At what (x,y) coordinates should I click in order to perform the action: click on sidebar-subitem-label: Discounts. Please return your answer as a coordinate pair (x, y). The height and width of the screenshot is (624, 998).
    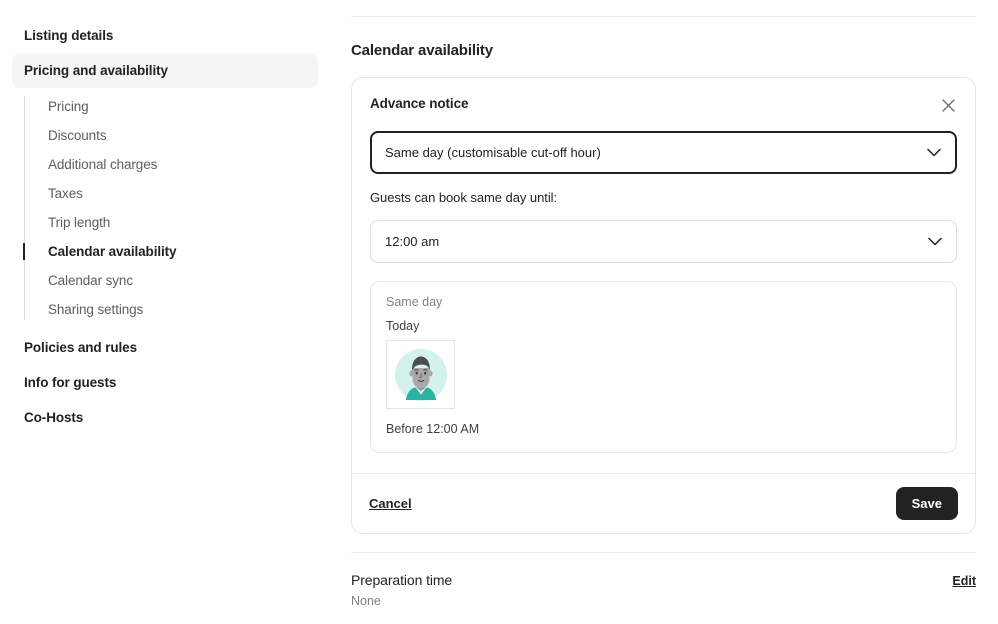
    Looking at the image, I should click on (77, 135).